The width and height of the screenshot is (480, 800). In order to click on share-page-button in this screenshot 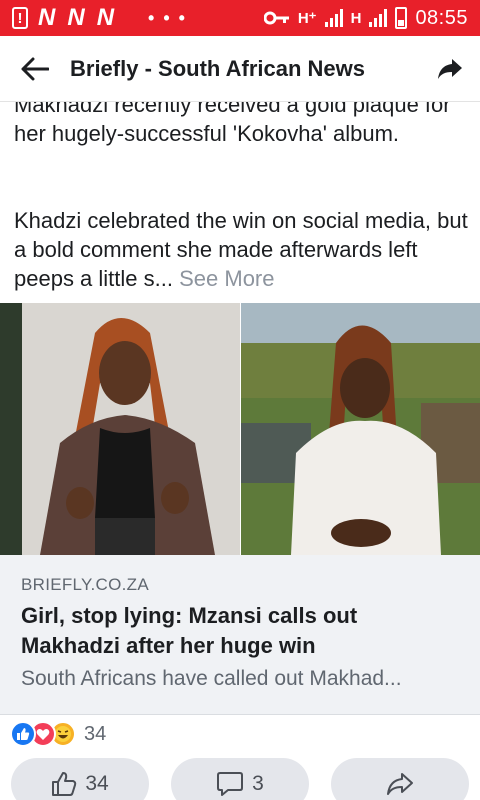, I will do `click(450, 69)`.